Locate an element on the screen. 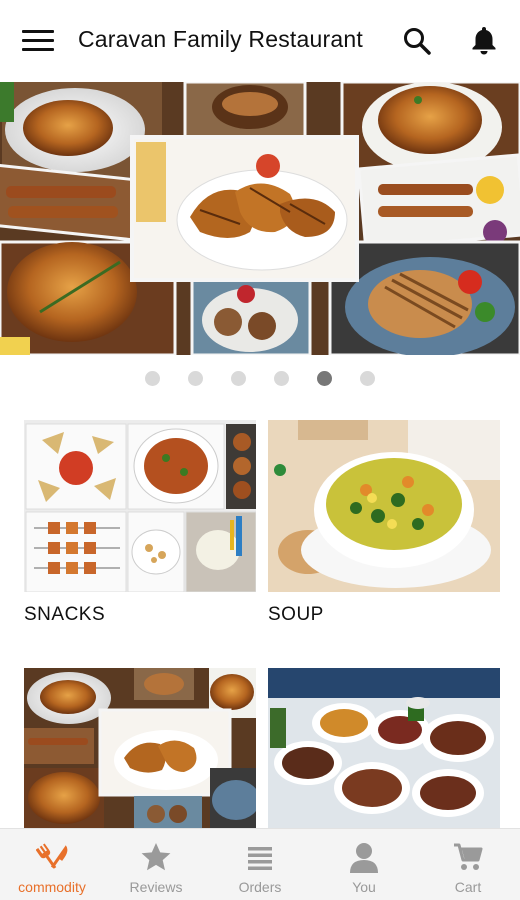 Image resolution: width=520 pixels, height=900 pixels. bottom-navigation-bar: commodity Reviews Orders You Cart is located at coordinates (260, 864).